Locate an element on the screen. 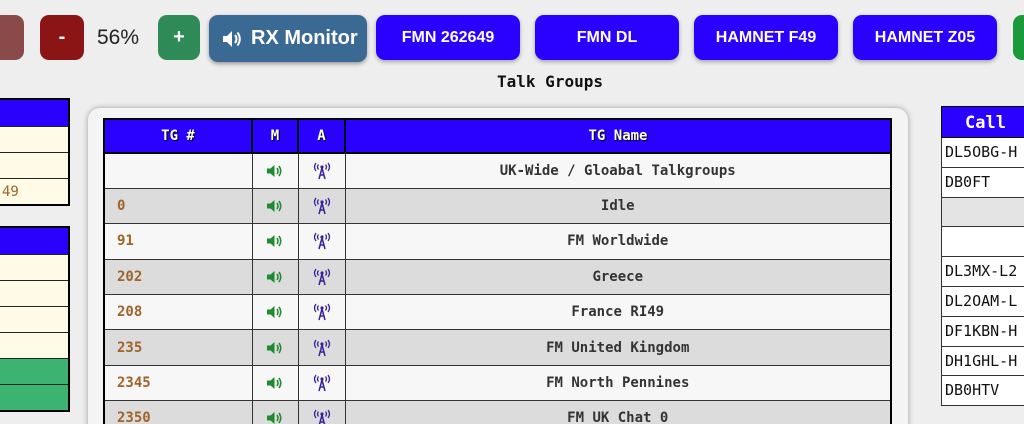 Image resolution: width=1024 pixels, height=424 pixels. header-monitor: M is located at coordinates (275, 136).